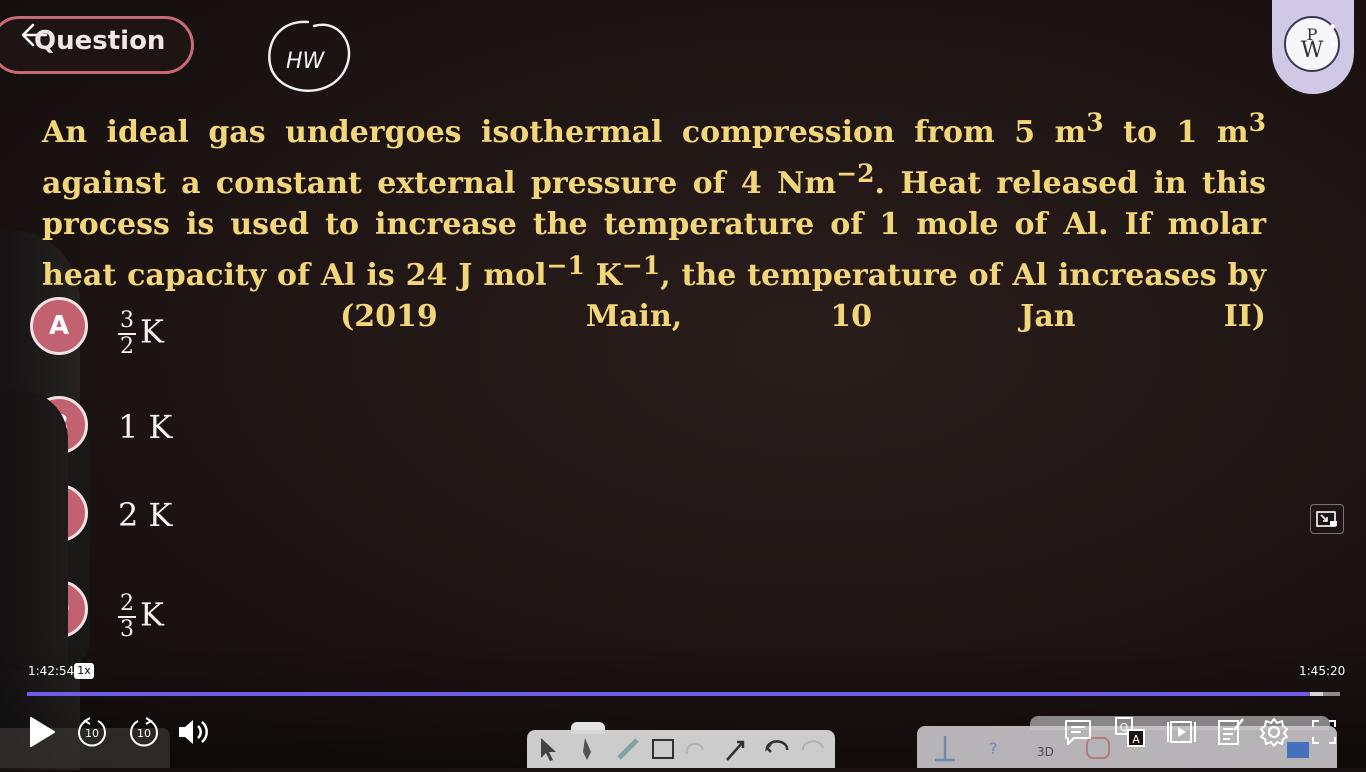 The width and height of the screenshot is (1366, 772). What do you see at coordinates (145, 427) in the screenshot?
I see `option-b-value: 1 K` at bounding box center [145, 427].